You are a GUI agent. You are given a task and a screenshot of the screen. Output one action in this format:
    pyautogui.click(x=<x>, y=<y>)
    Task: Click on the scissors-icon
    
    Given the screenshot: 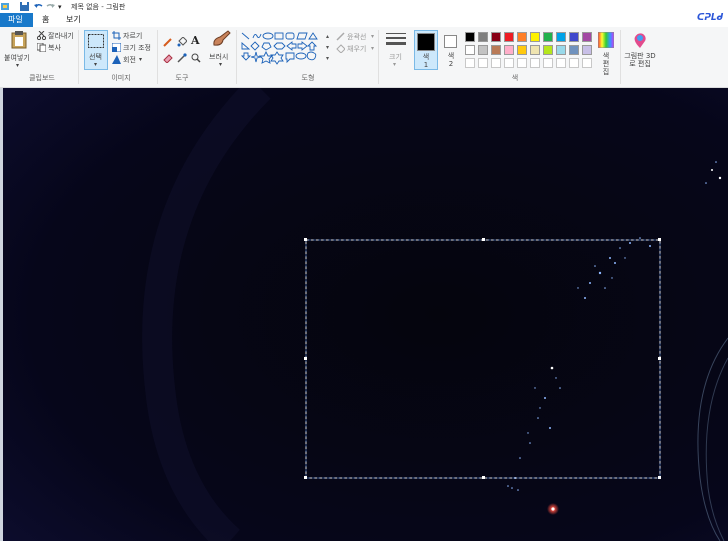 What is the action you would take?
    pyautogui.click(x=41, y=35)
    